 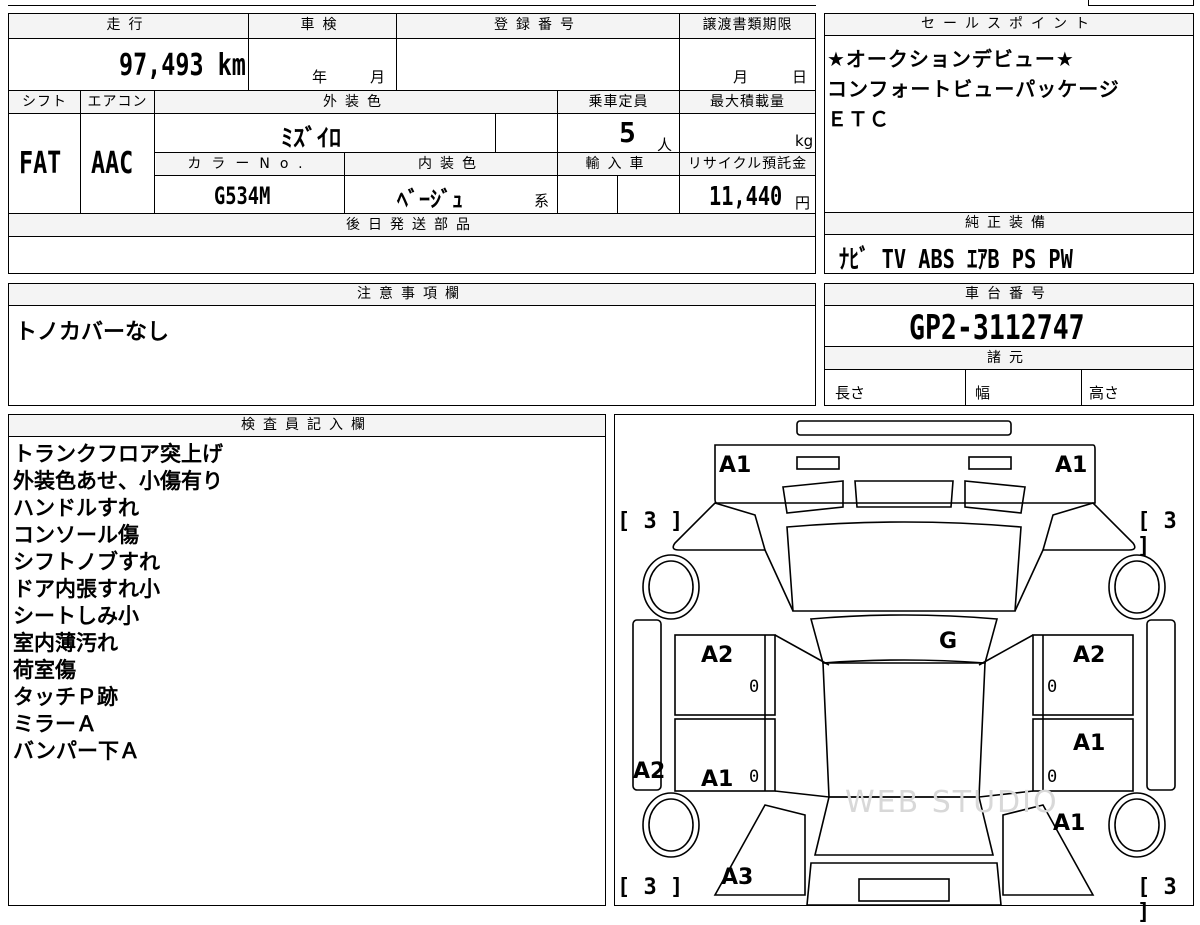 I want to click on sales-points-list: ★オークションデビュー★ コンフォートビューパッケージ ＥＴＣ, so click(x=973, y=89).